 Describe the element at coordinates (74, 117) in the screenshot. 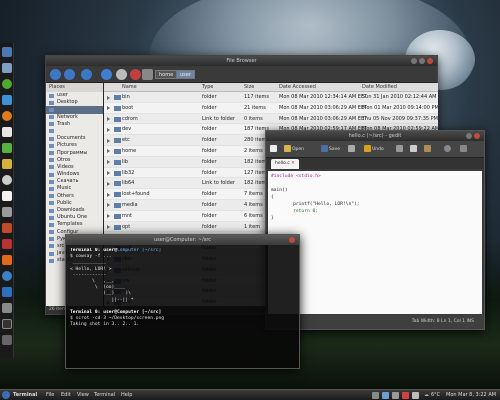

I see `place-item: Network` at that location.